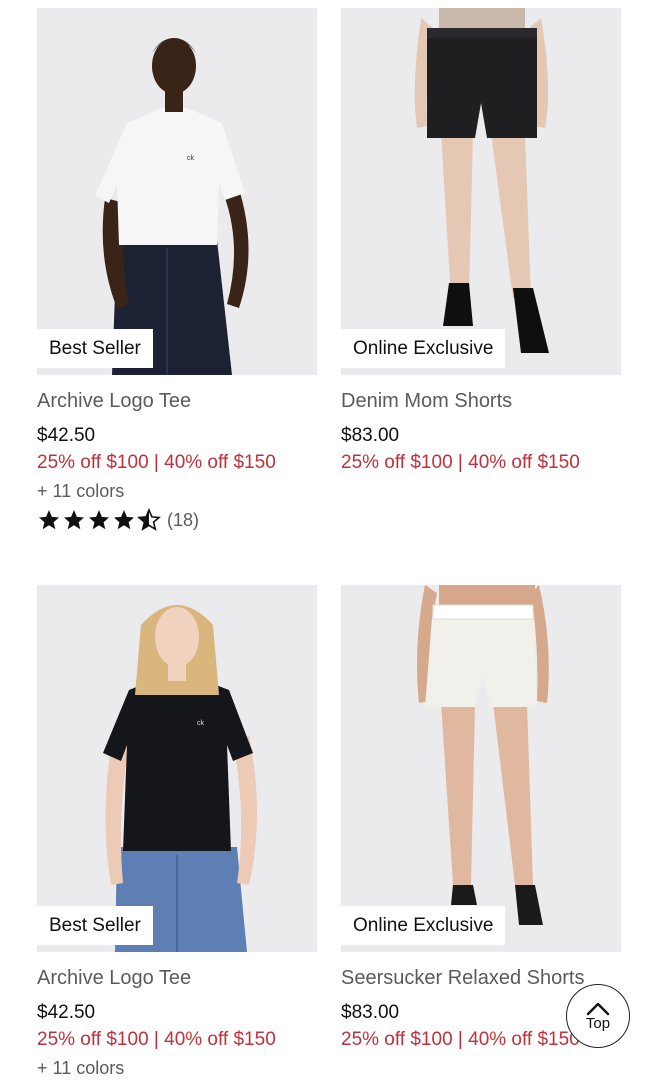 This screenshot has width=658, height=1080. I want to click on product-price: $83.00, so click(370, 435).